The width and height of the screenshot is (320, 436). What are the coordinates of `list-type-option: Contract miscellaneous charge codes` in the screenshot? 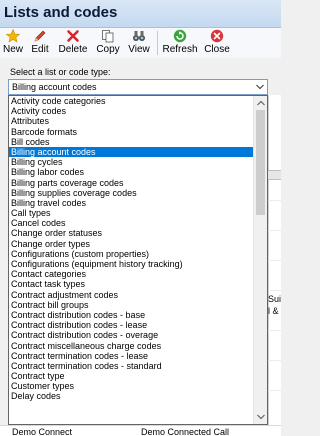 It's located at (131, 346).